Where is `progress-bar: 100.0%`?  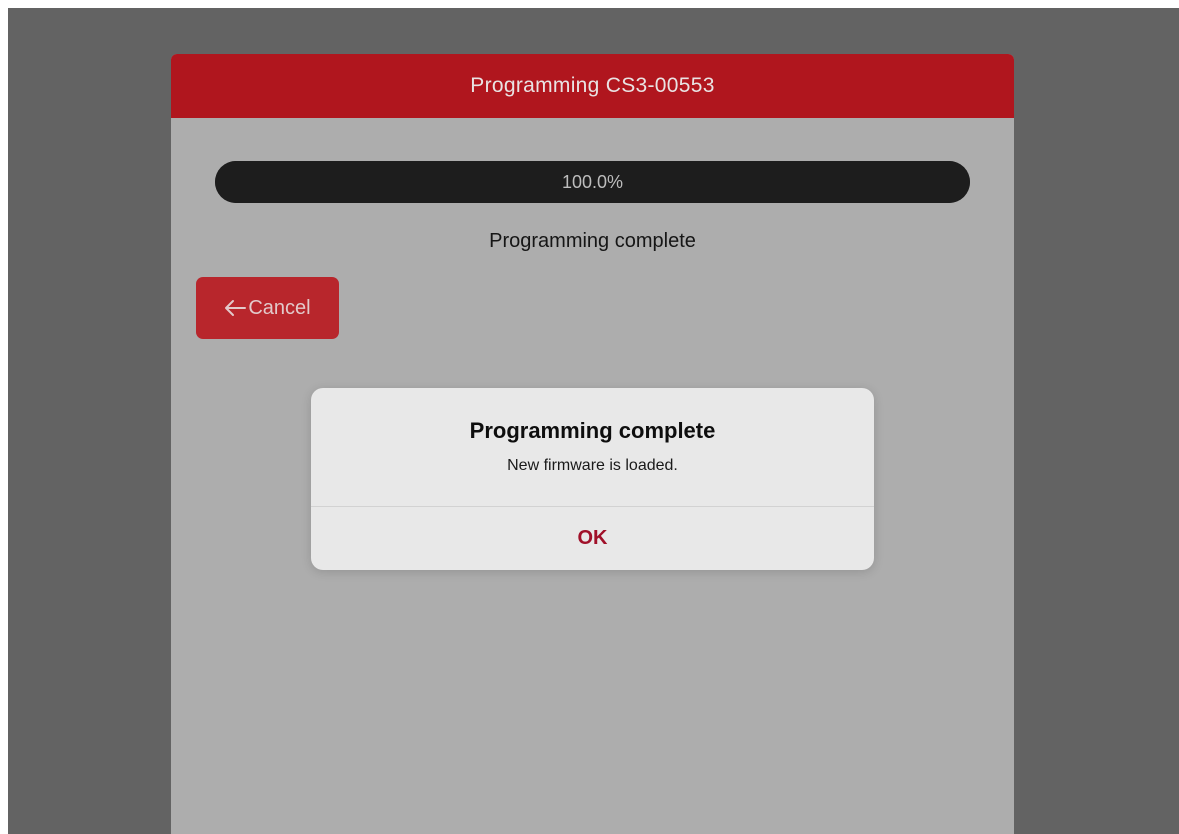
progress-bar: 100.0% is located at coordinates (592, 182).